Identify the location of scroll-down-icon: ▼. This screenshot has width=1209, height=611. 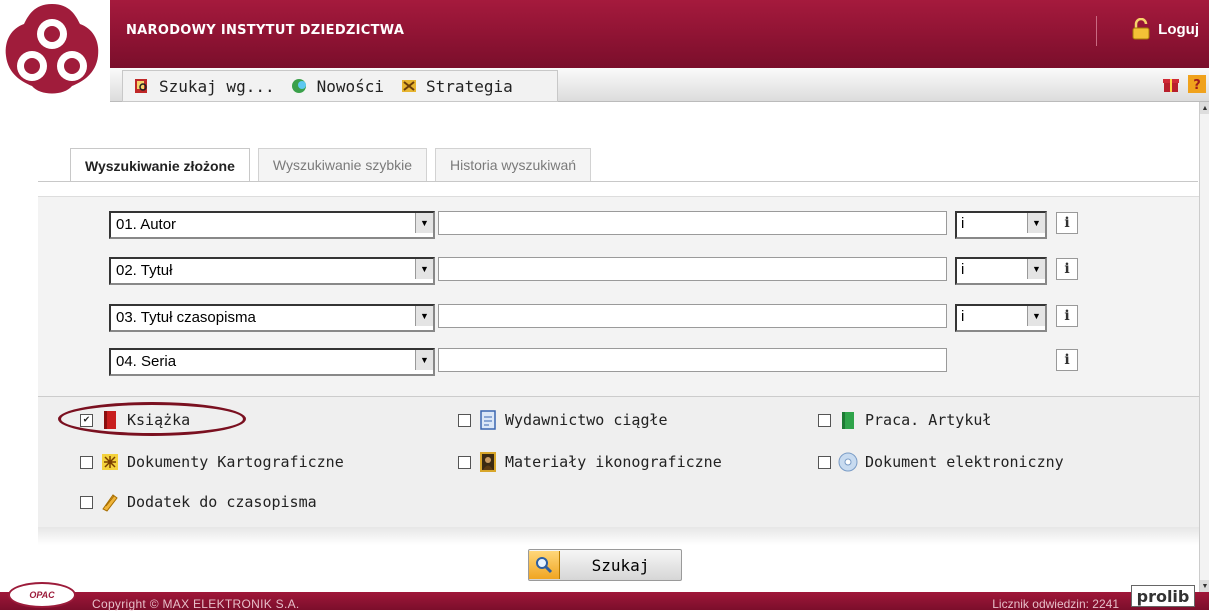
(1204, 586).